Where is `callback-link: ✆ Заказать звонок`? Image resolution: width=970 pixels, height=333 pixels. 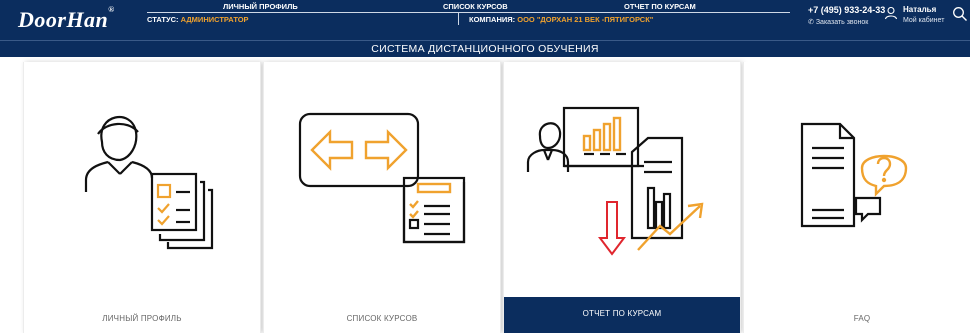
callback-link: ✆ Заказать звонок is located at coordinates (838, 22).